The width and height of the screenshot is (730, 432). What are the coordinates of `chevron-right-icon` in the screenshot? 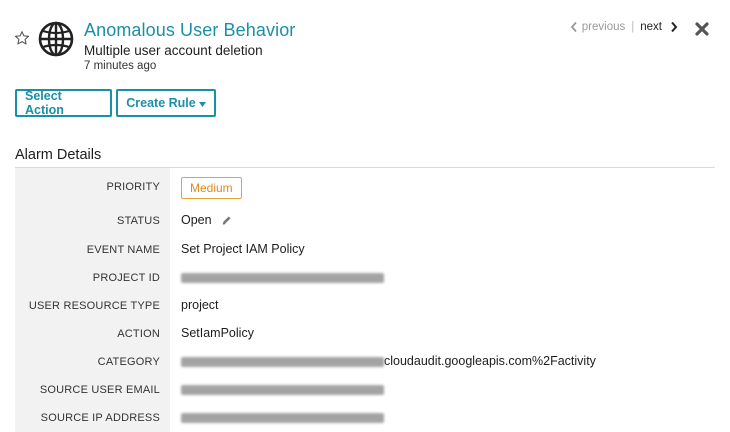 It's located at (674, 27).